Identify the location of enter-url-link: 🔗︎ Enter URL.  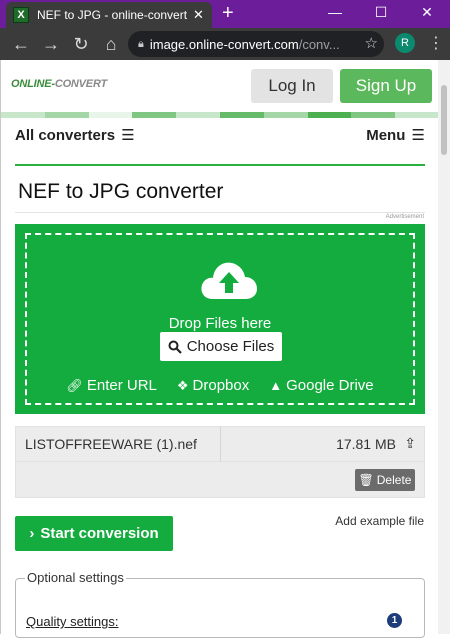
(111, 385).